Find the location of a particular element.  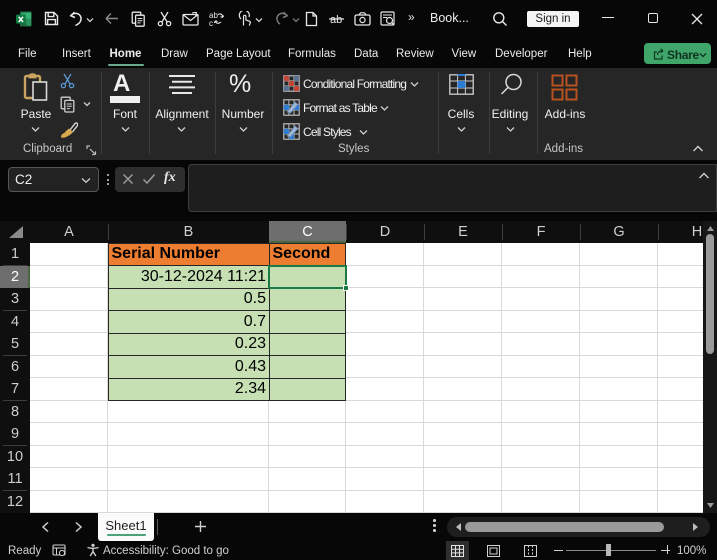

svg-text: c is located at coordinates (211, 23).